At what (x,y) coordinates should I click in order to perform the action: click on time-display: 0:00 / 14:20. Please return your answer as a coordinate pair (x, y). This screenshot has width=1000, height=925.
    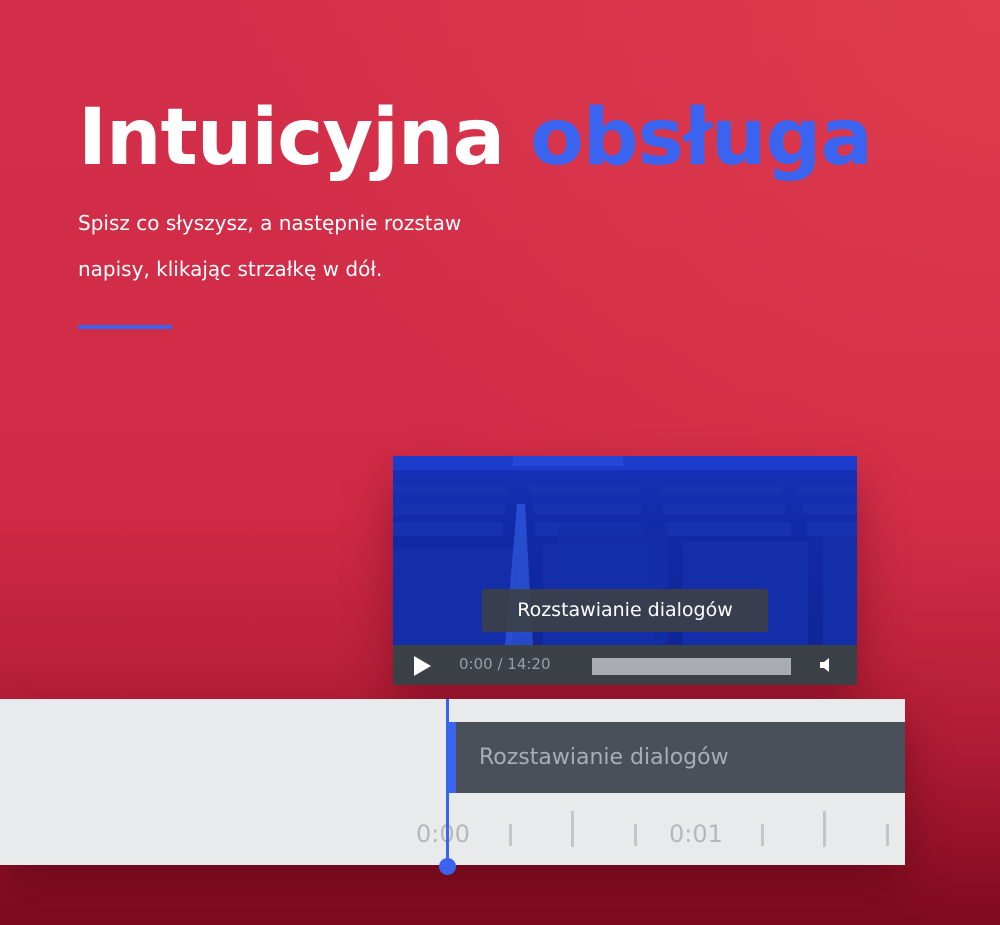
    Looking at the image, I should click on (505, 664).